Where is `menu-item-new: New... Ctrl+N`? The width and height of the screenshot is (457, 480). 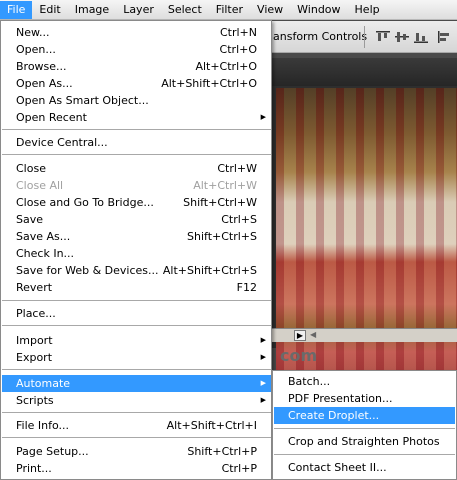
menu-item-new: New... Ctrl+N is located at coordinates (136, 32).